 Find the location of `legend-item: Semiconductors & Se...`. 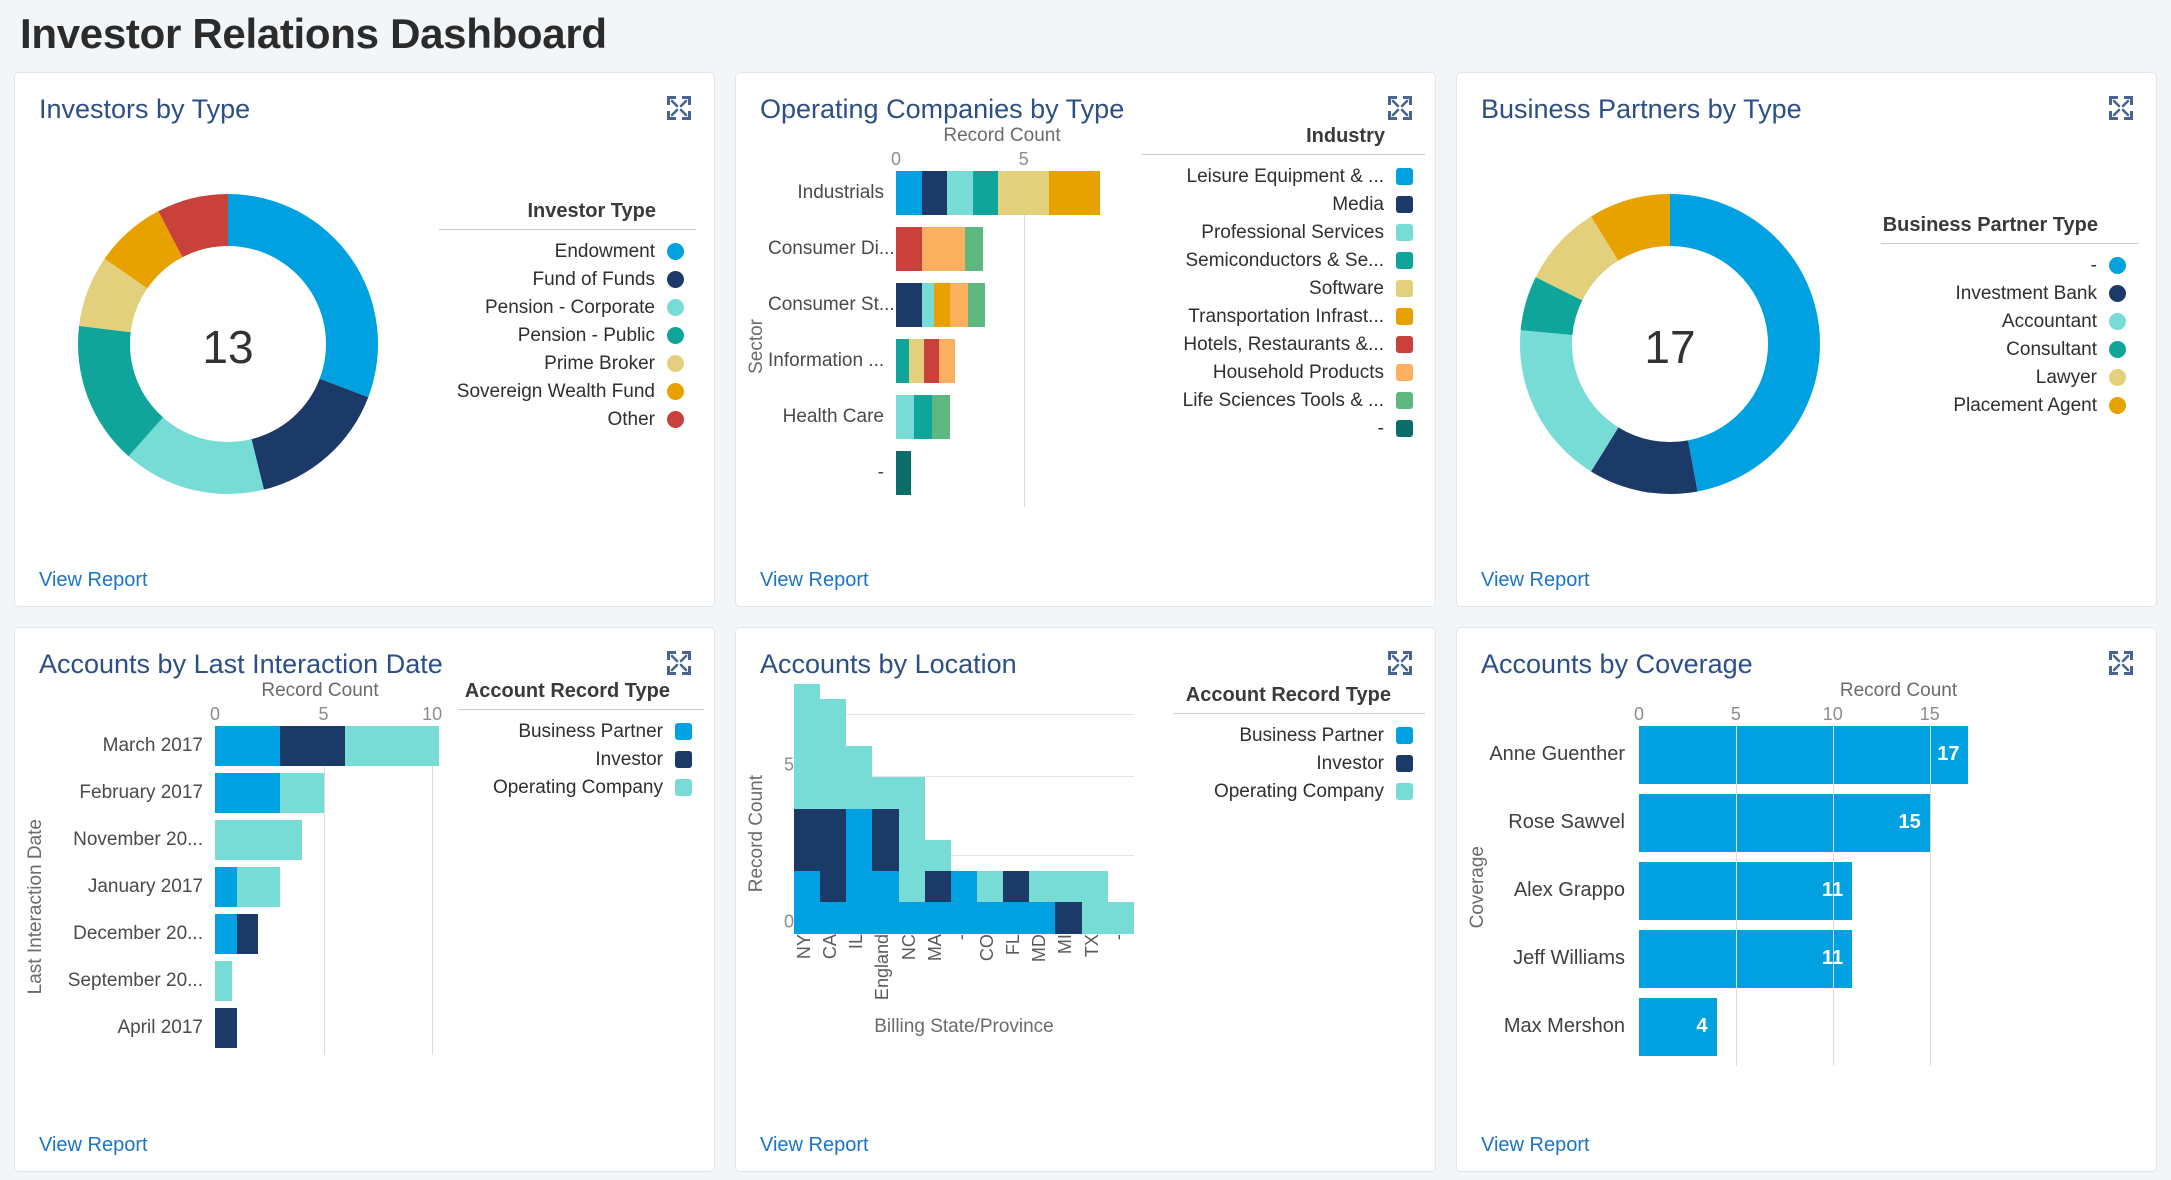

legend-item: Semiconductors & Se... is located at coordinates (1283, 261).